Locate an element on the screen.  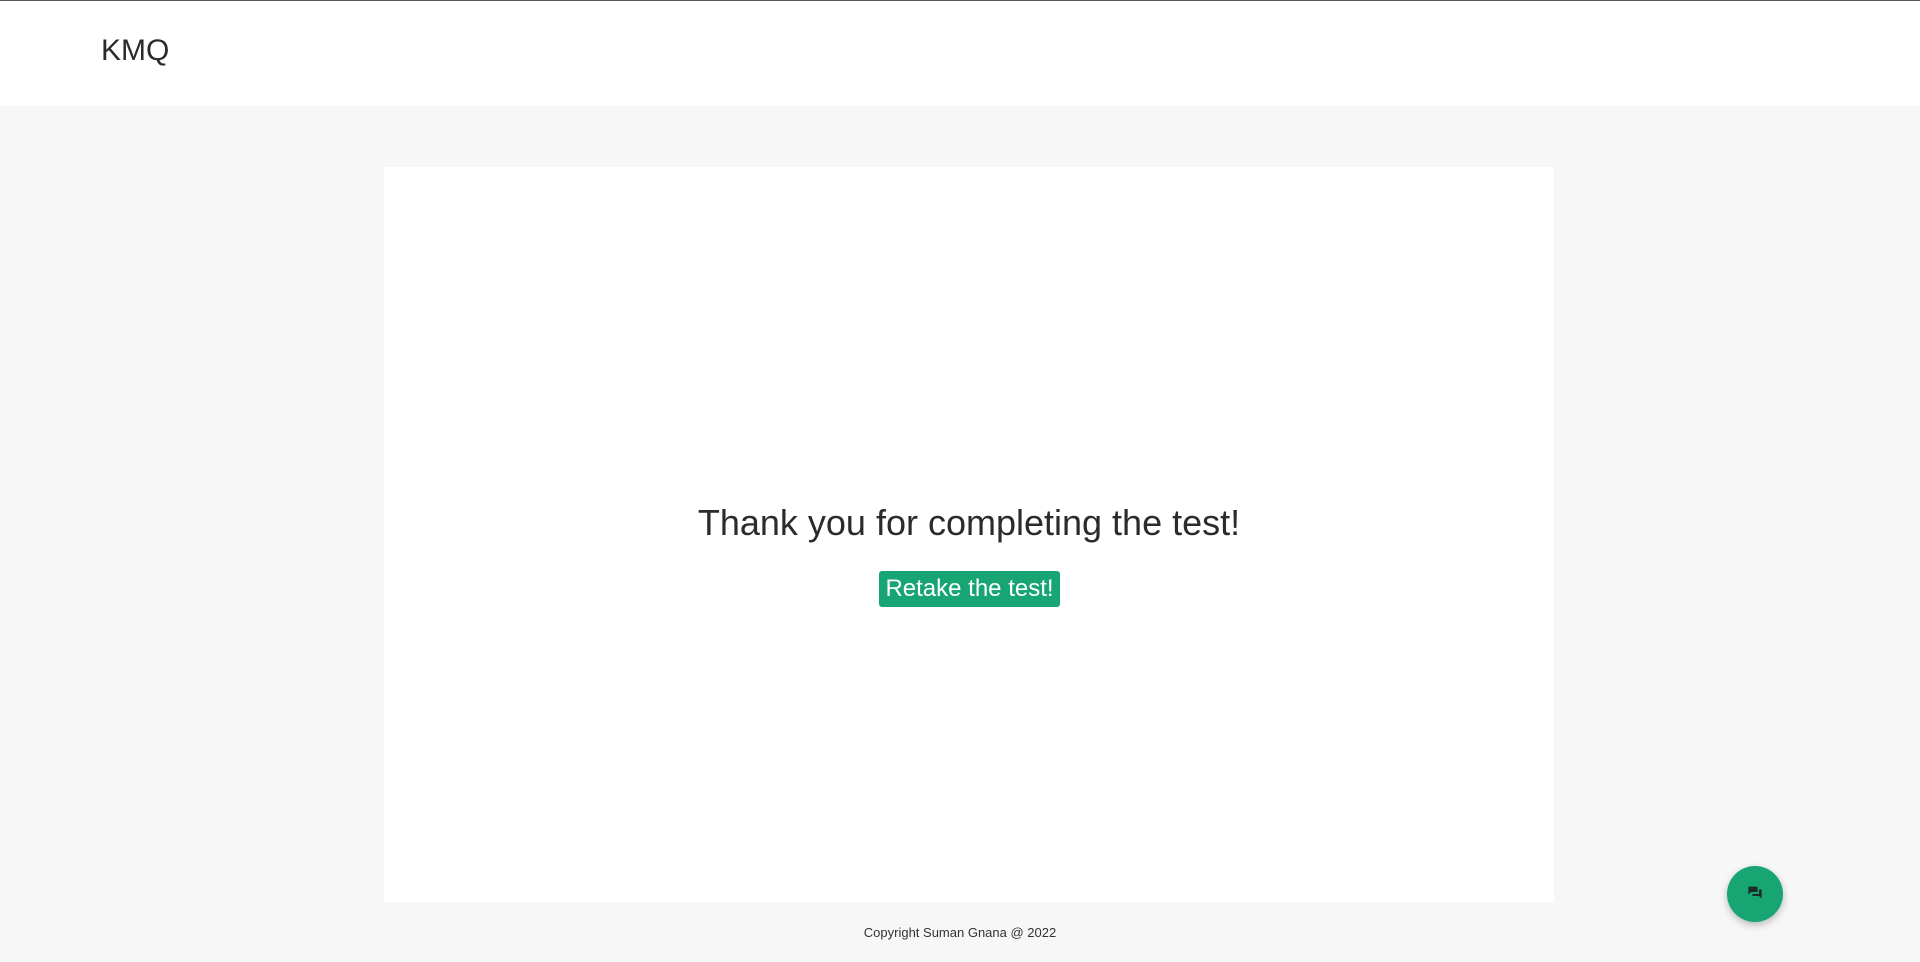
site-header: KMQ is located at coordinates (960, 53).